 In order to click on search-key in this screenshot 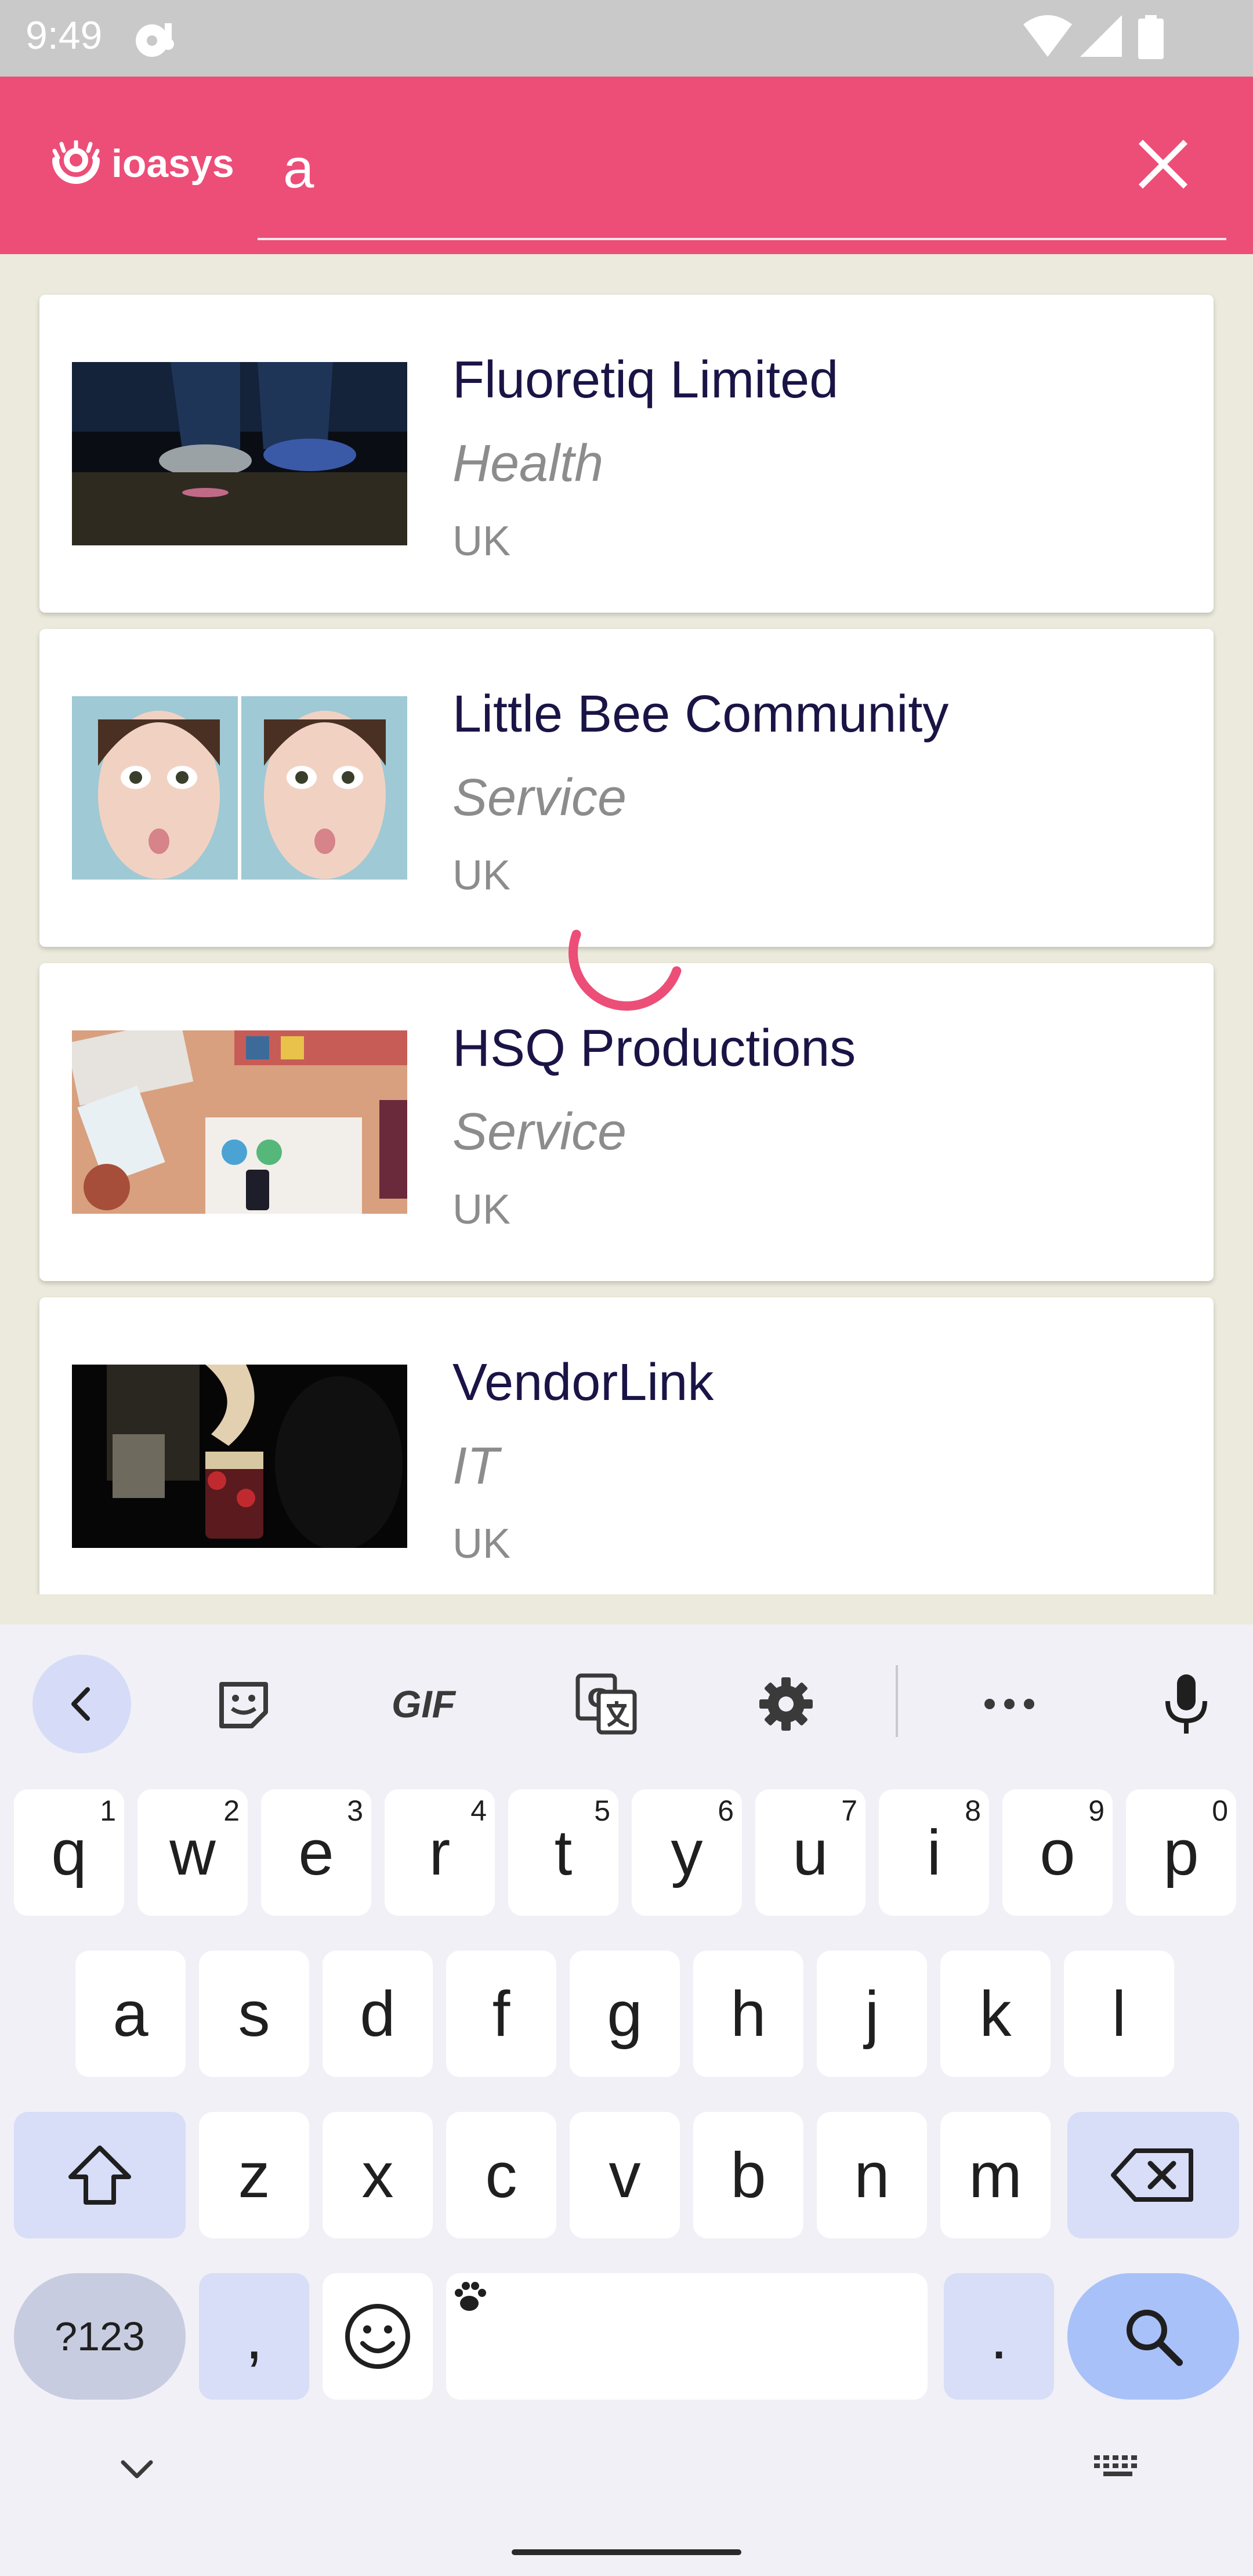, I will do `click(1153, 2336)`.